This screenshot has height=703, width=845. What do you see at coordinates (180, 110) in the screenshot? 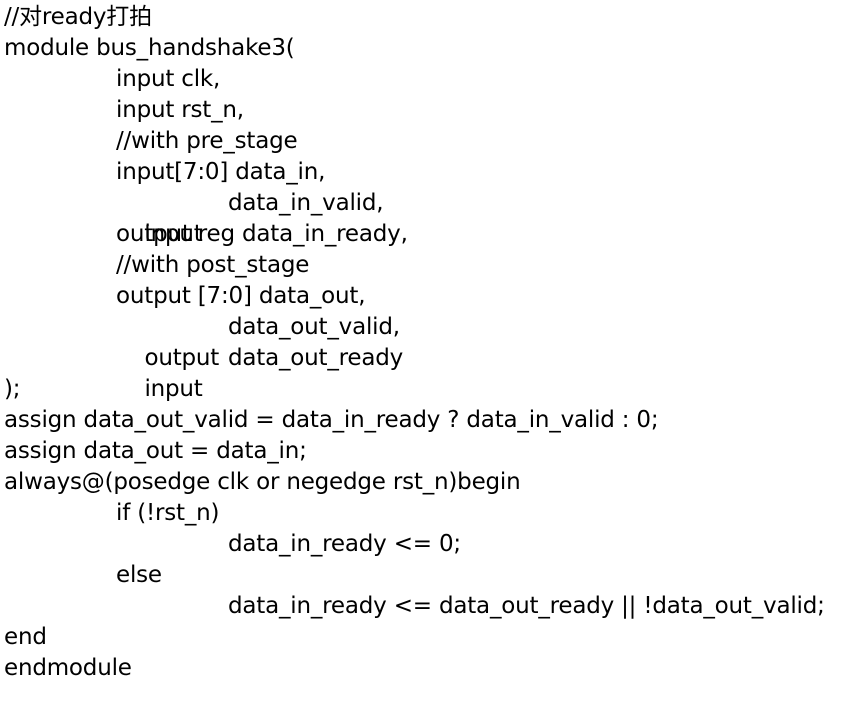
I see `port-rst-n: input rst_n,` at bounding box center [180, 110].